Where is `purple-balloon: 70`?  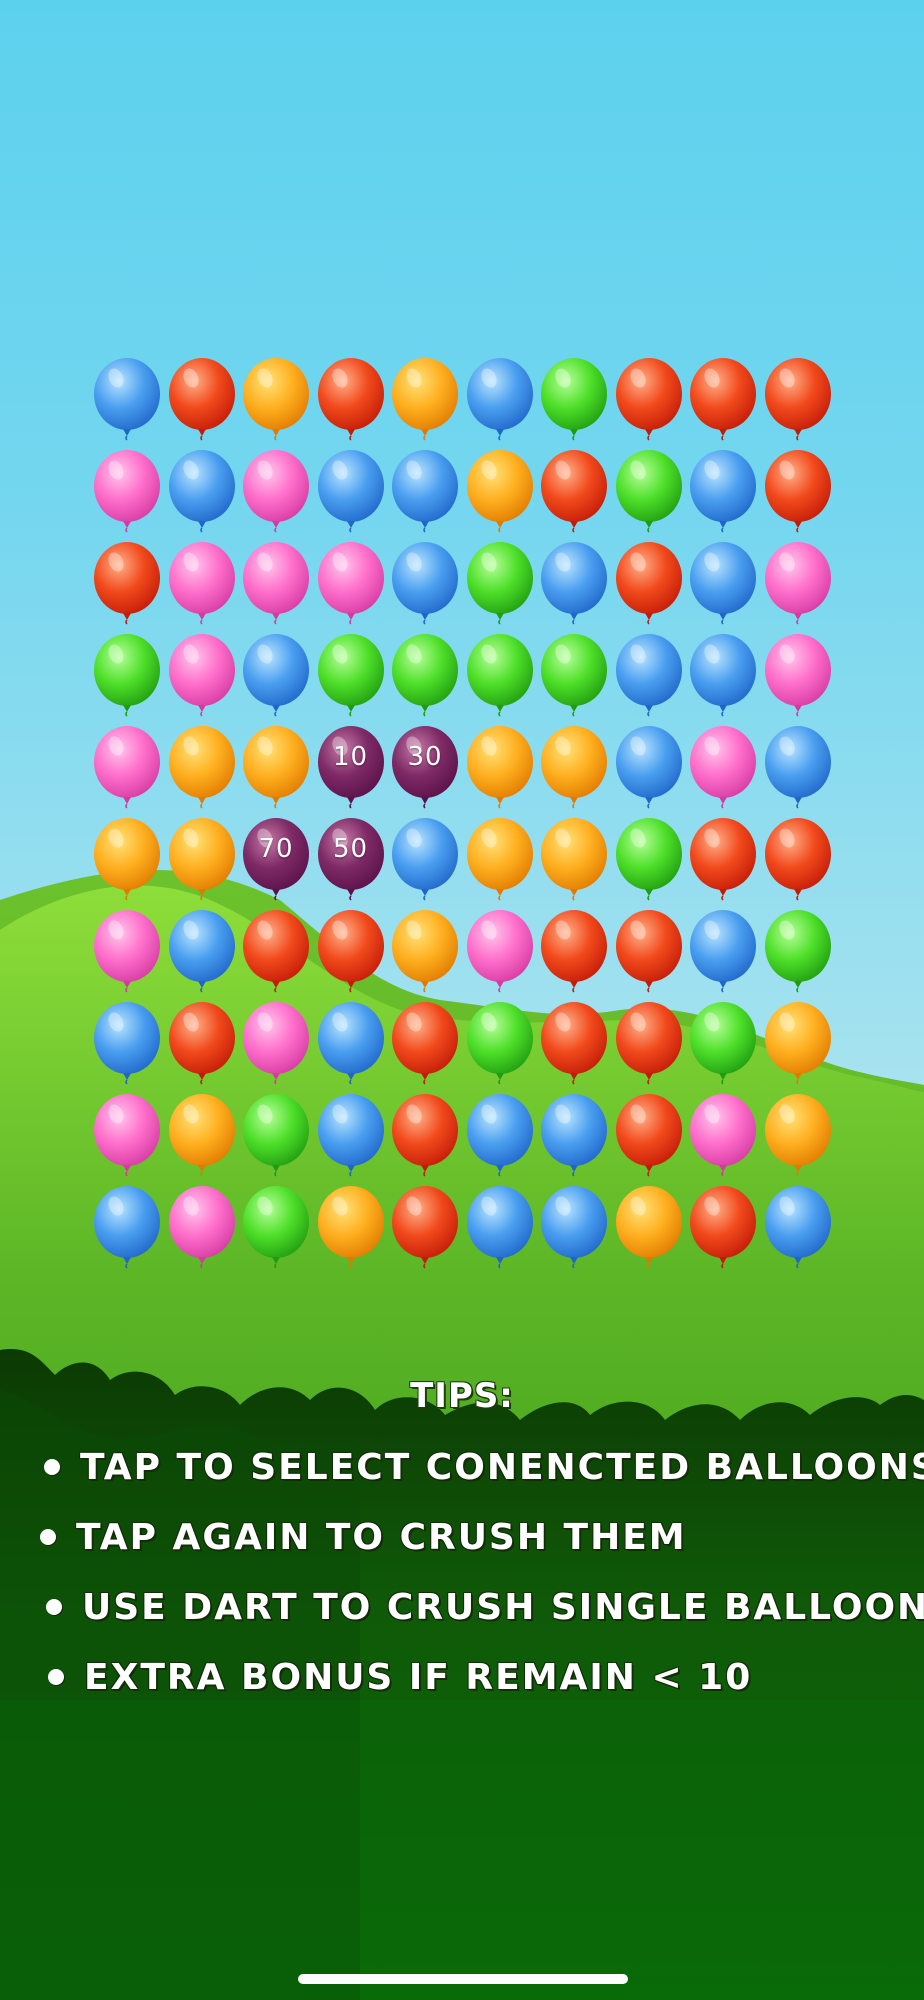 purple-balloon: 70 is located at coordinates (276, 859).